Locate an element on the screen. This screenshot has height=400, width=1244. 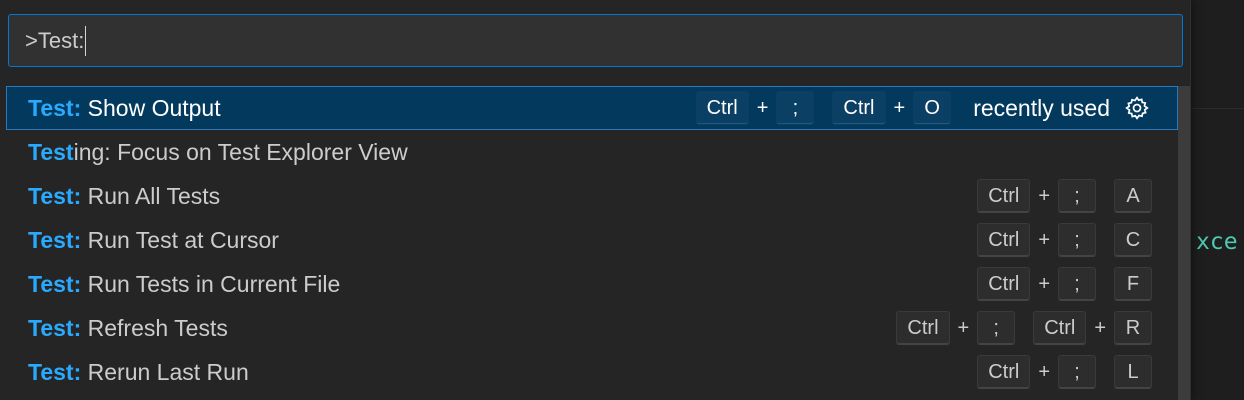
command-item: Test: Run All Tests Ctrl +; A is located at coordinates (589, 196).